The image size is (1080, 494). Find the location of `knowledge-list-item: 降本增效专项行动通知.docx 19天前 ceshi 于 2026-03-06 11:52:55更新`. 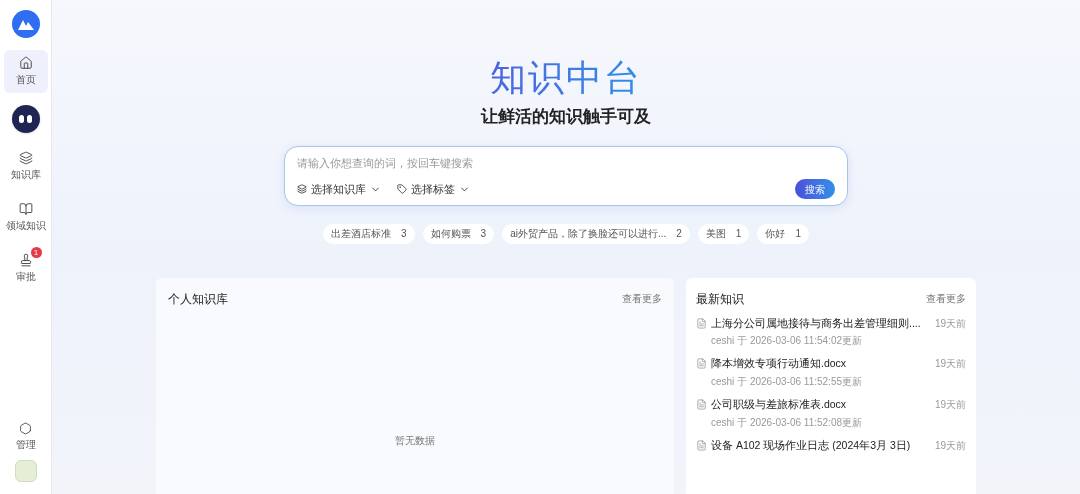

knowledge-list-item: 降本增效专项行动通知.docx 19天前 ceshi 于 2026-03-06 11:52:55更新 is located at coordinates (831, 372).